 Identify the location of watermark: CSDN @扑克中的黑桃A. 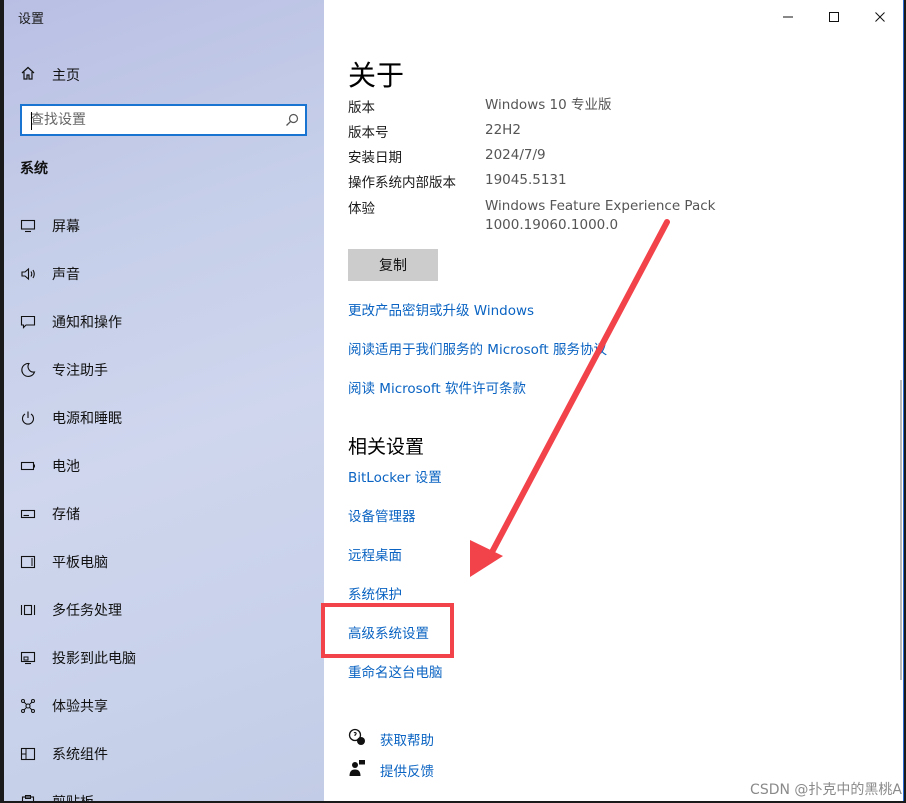
(826, 790).